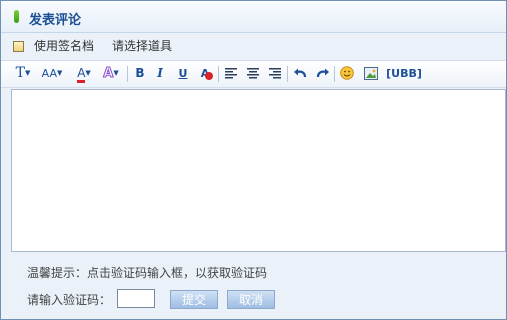  I want to click on title-bar: 发表评论, so click(253, 17).